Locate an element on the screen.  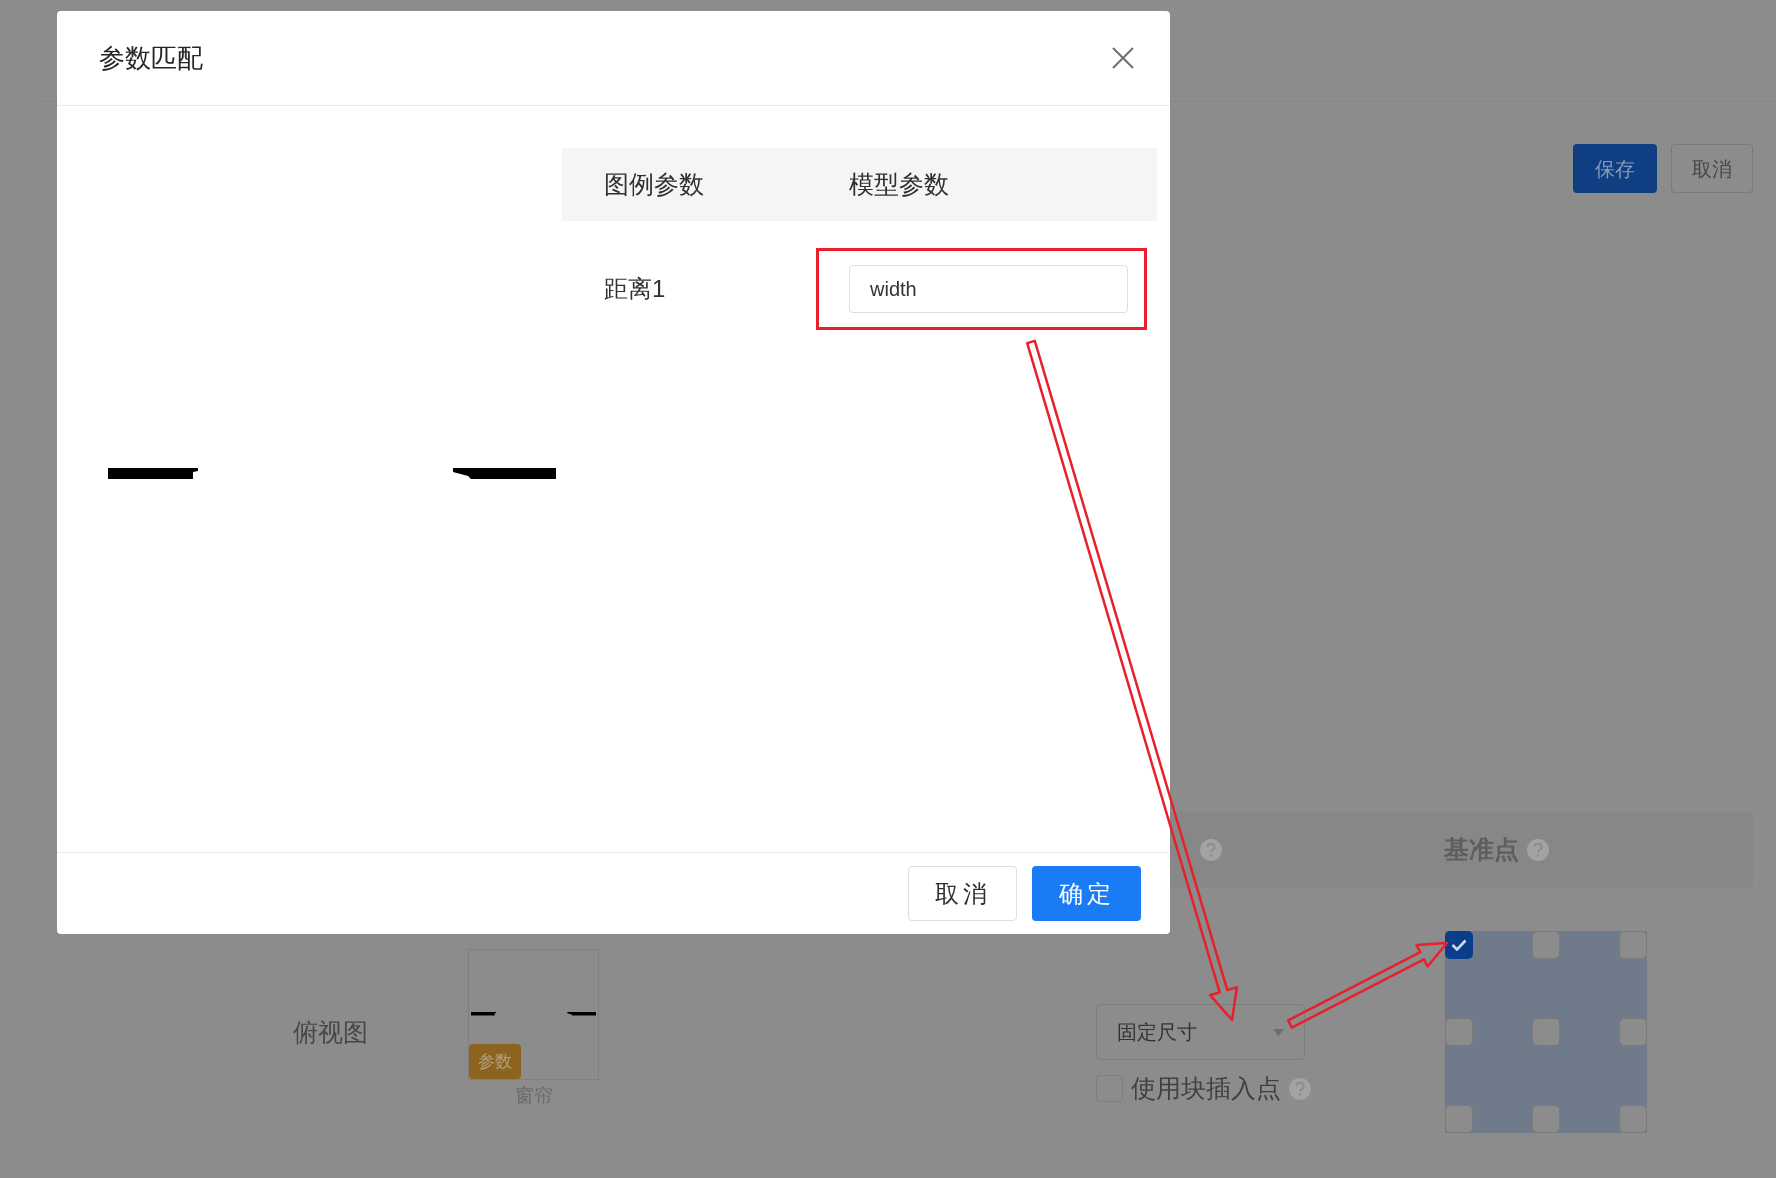
caret-icon is located at coordinates (1278, 1032).